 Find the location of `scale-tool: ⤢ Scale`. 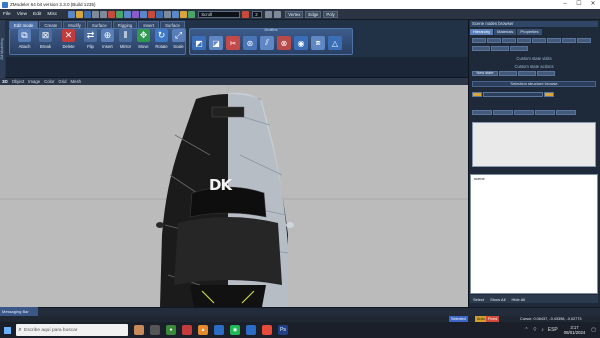

scale-tool: ⤢ Scale is located at coordinates (178, 39).